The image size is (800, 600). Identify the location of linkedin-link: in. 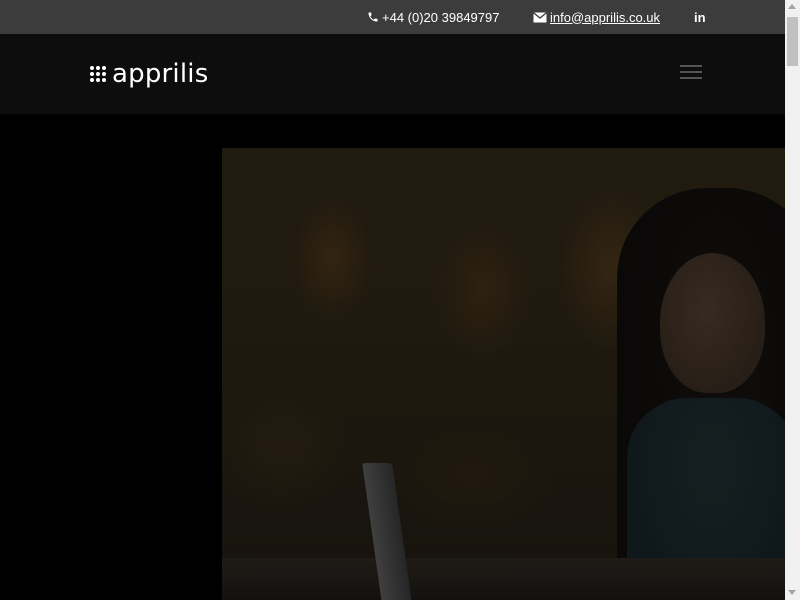
(700, 17).